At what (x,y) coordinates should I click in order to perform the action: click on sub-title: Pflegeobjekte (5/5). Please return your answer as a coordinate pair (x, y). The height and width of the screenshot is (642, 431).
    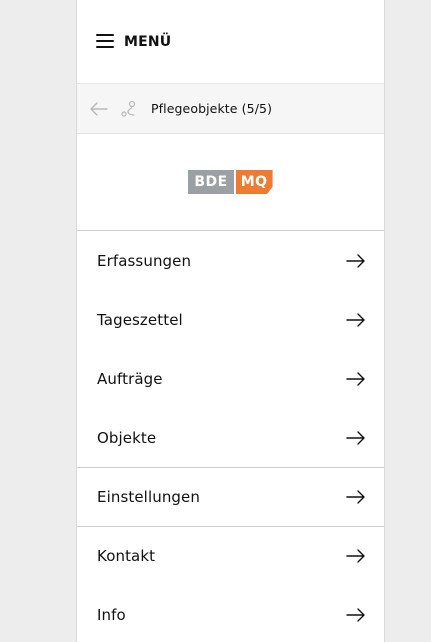
    Looking at the image, I should click on (212, 108).